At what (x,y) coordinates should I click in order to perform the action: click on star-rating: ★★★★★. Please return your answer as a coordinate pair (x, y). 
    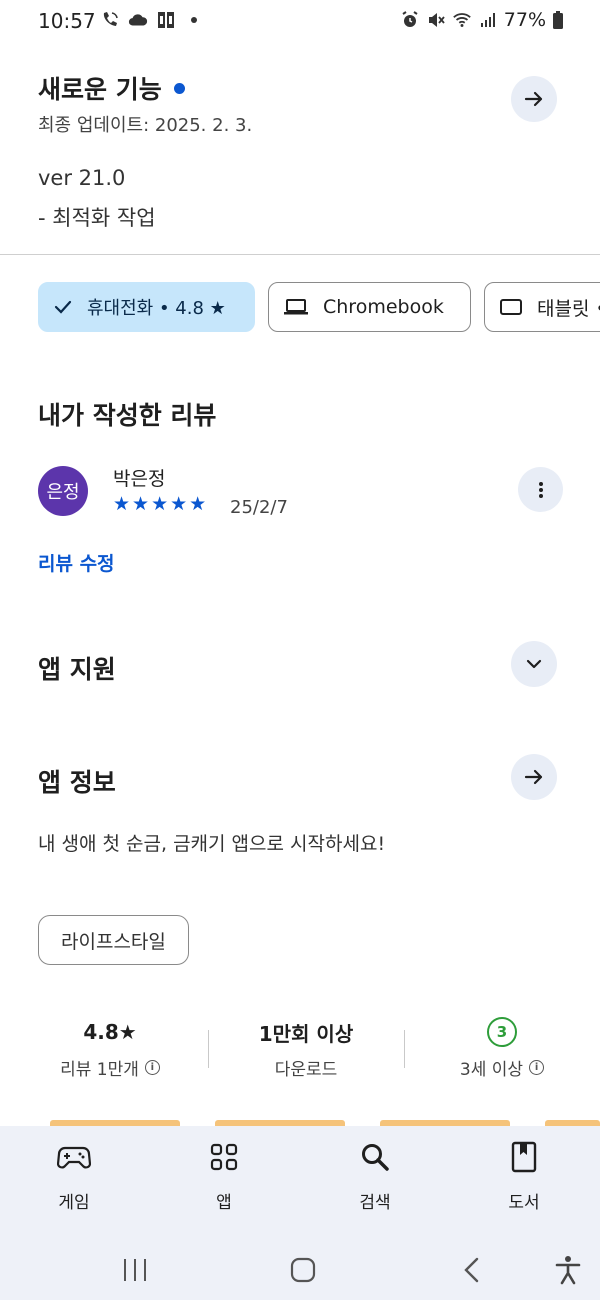
    Looking at the image, I should click on (161, 504).